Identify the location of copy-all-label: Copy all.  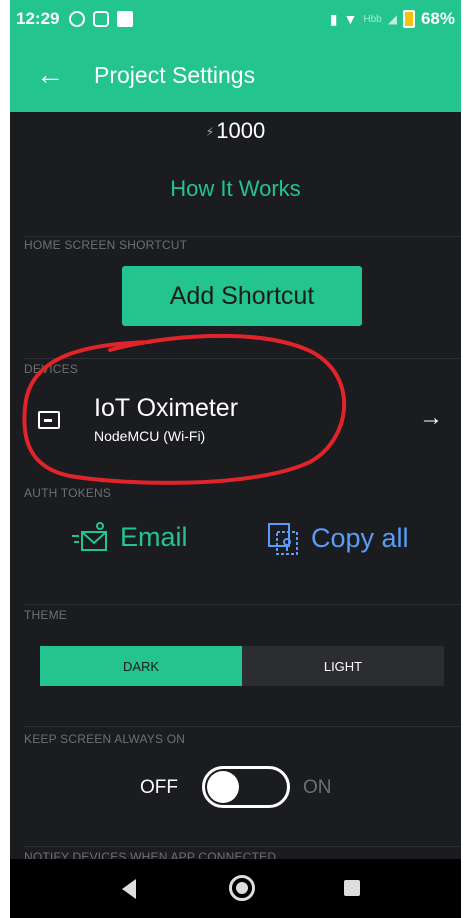
(360, 537).